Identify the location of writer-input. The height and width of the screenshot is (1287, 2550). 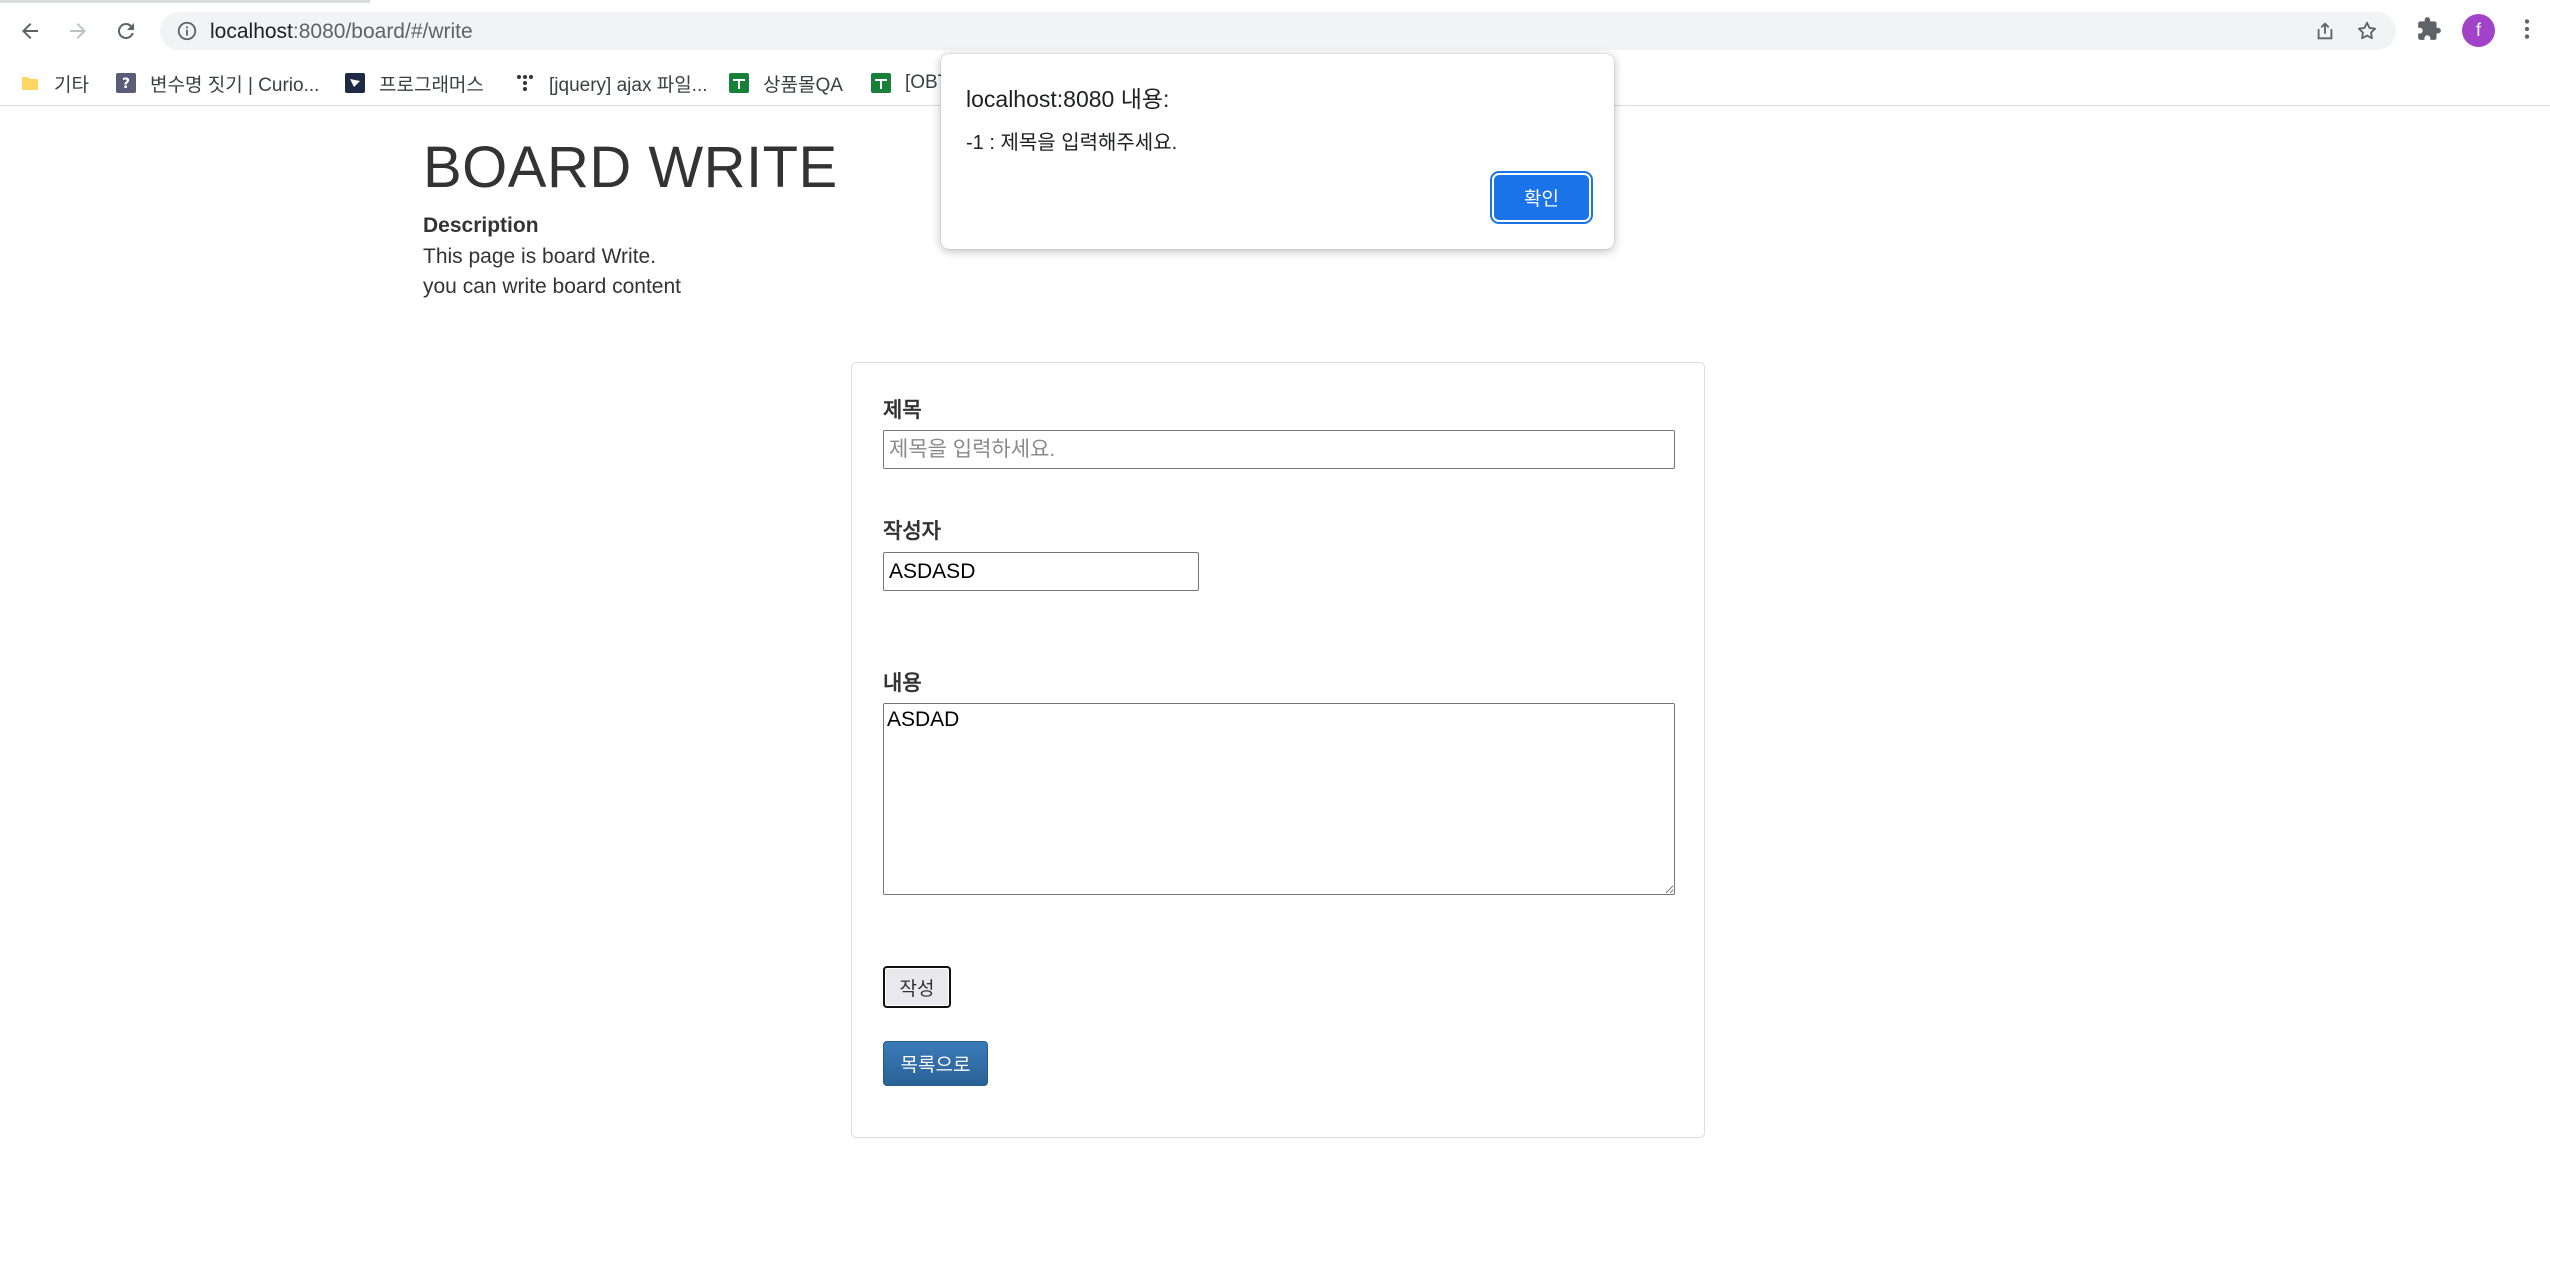
(1041, 571).